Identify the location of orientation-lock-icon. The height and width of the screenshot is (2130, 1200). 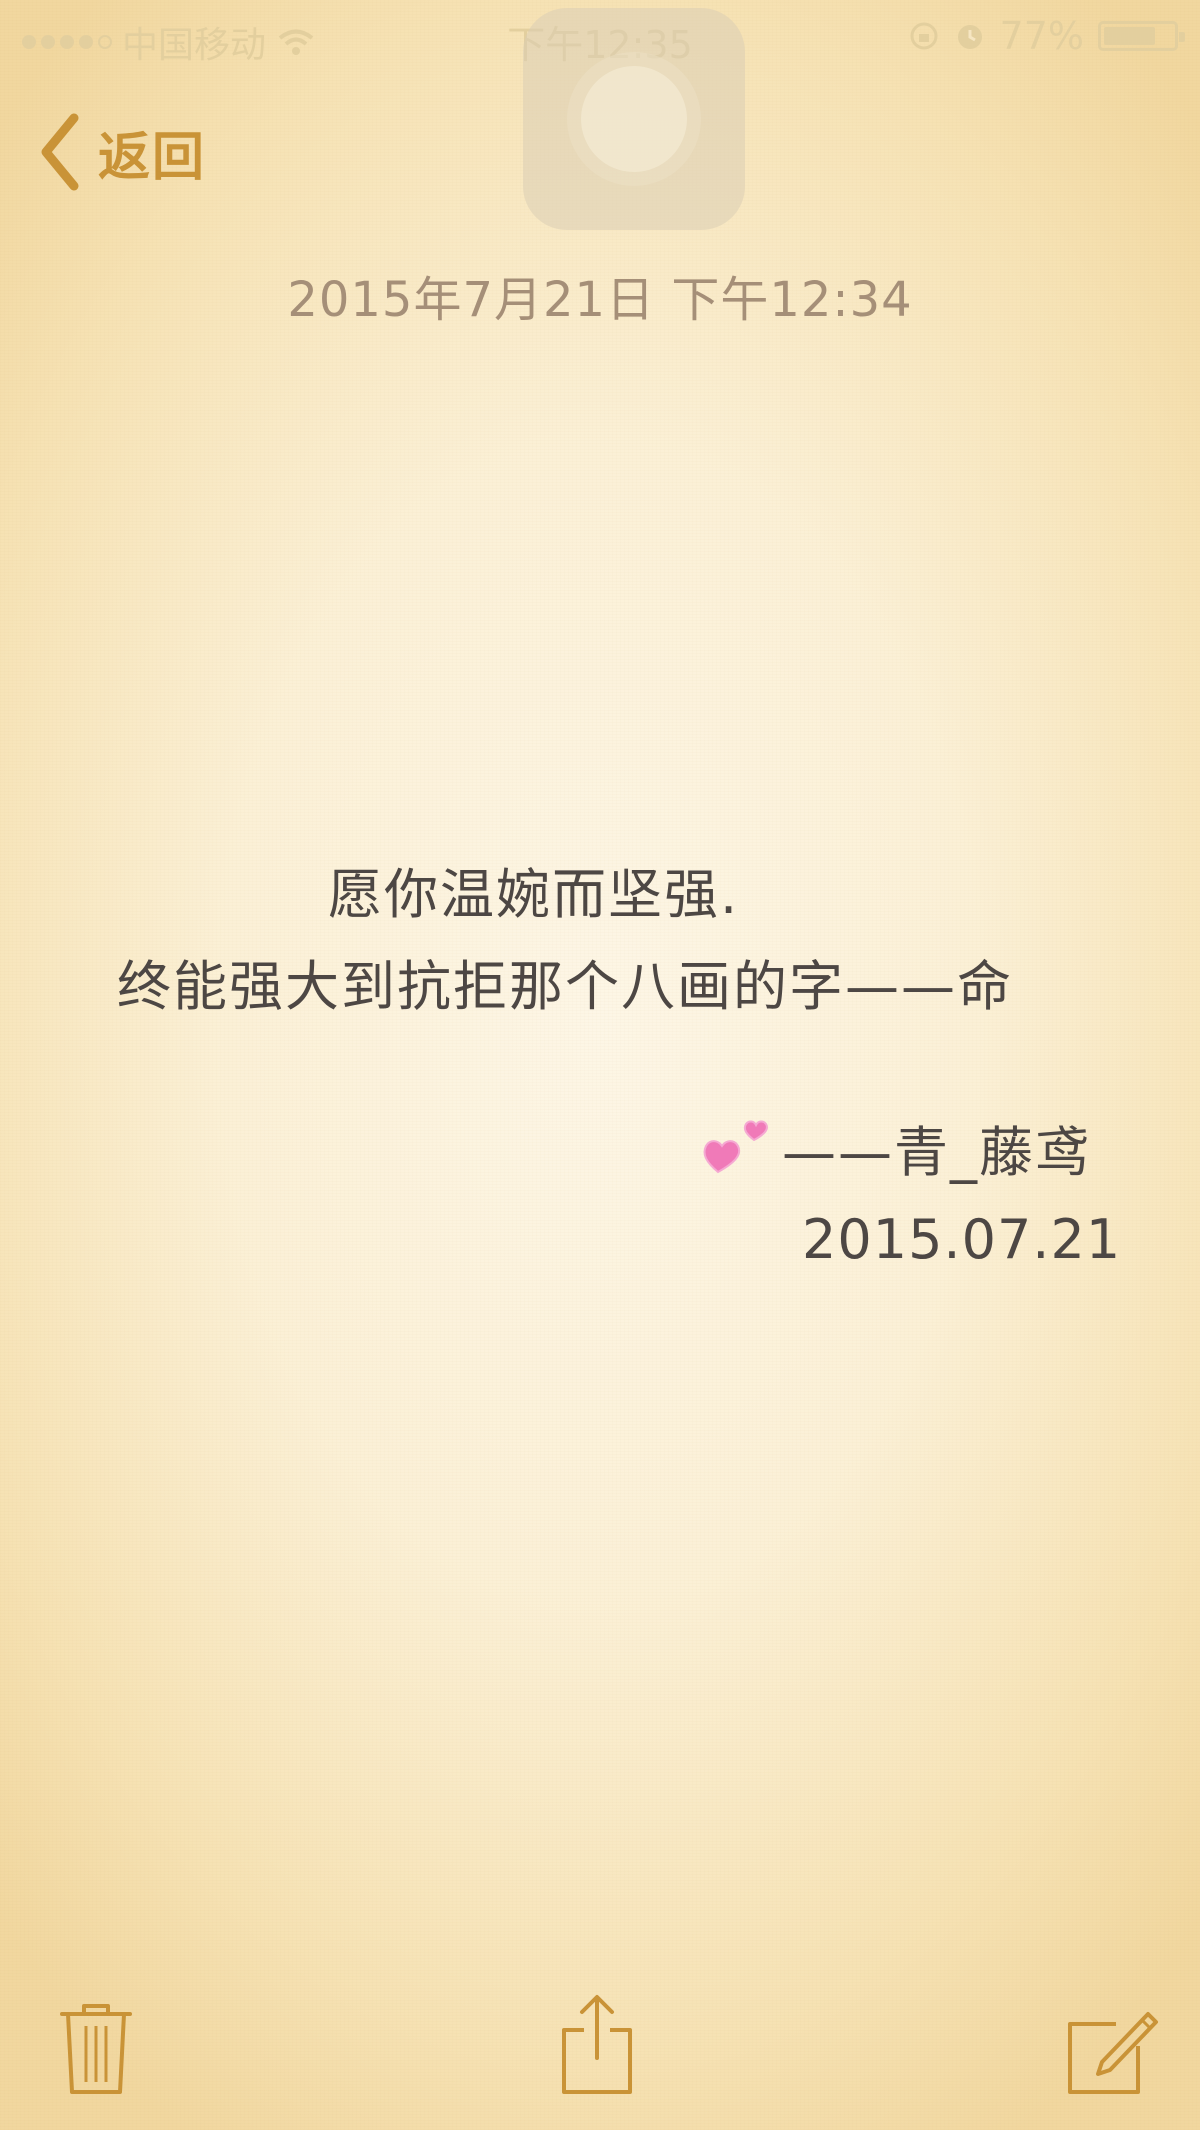
(924, 36).